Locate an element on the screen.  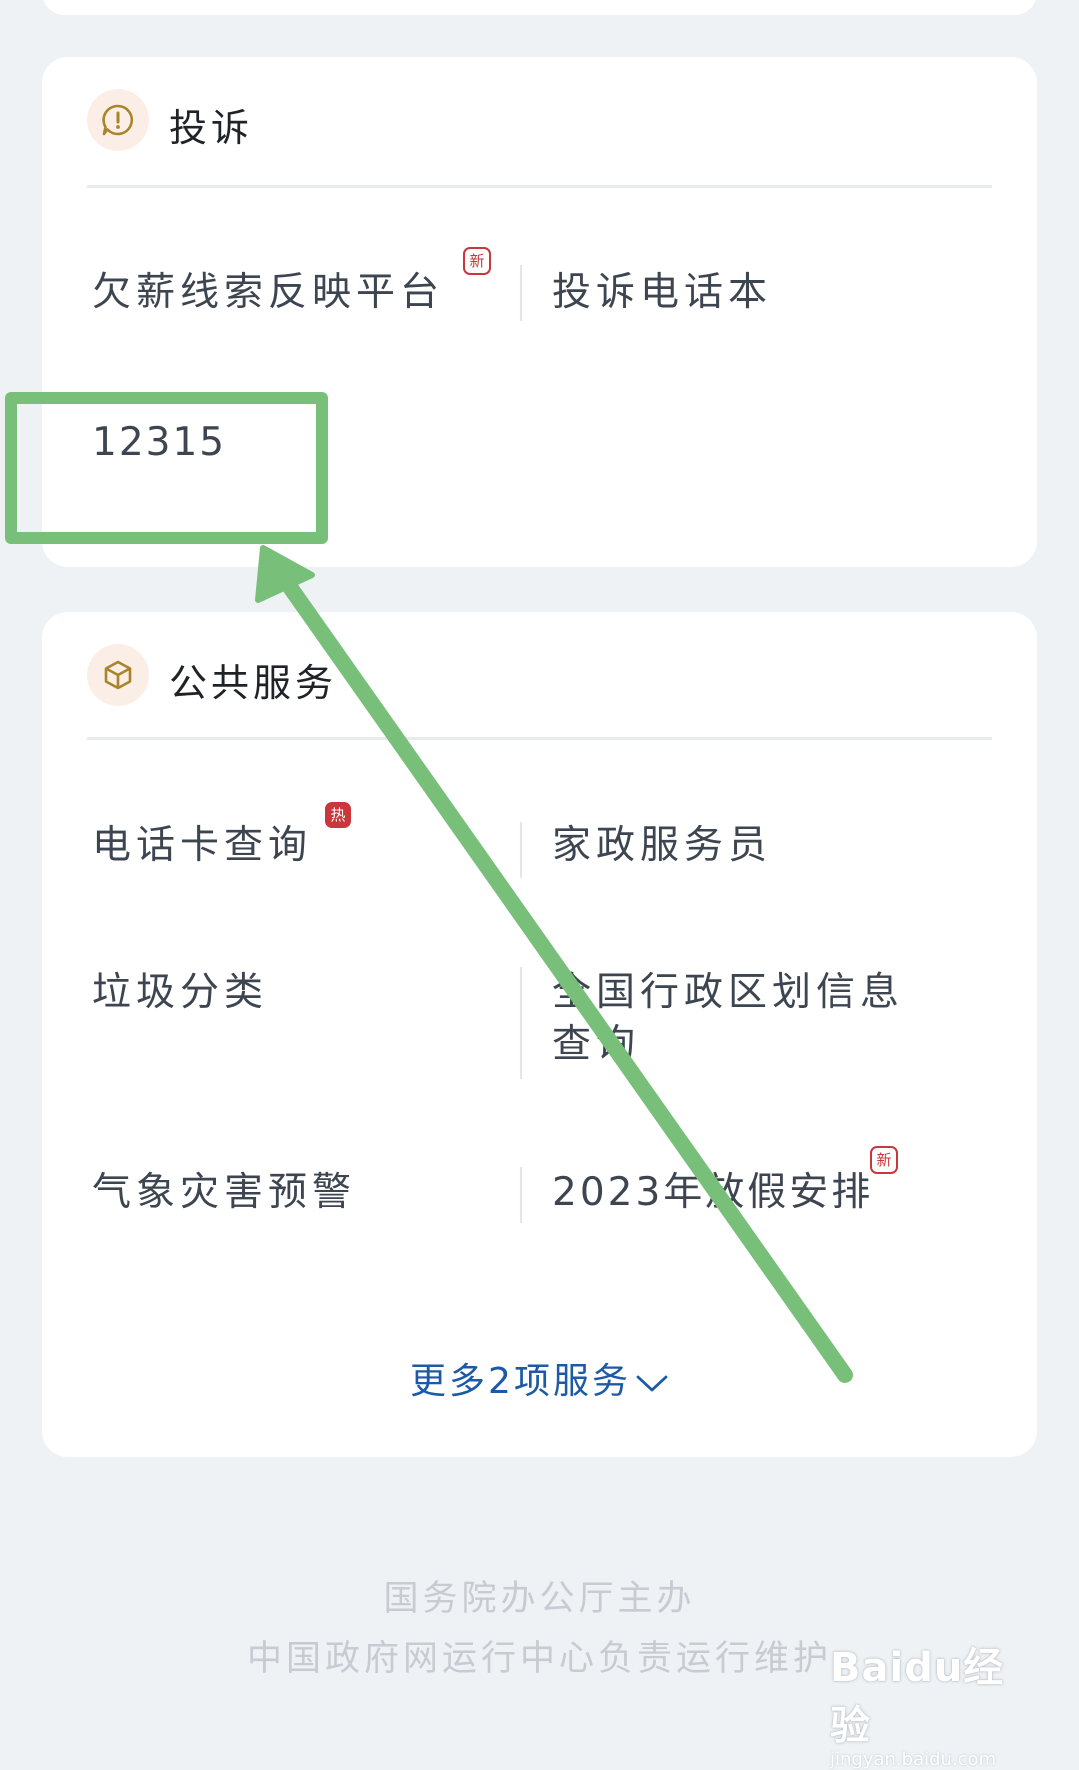
complaint-header: 投诉 is located at coordinates (539, 122).